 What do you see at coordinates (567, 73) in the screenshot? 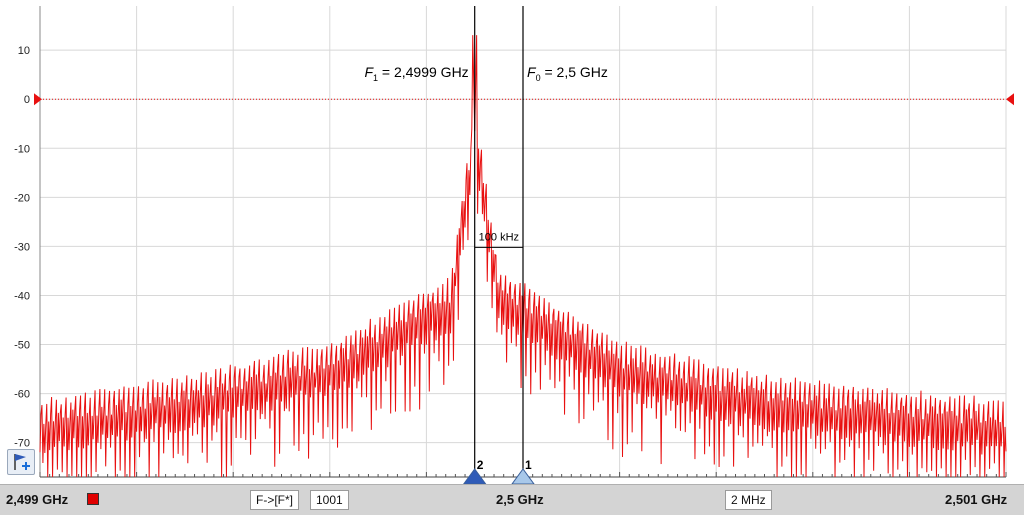
I see `marker-label-1: F0 = 2,5 GHz` at bounding box center [567, 73].